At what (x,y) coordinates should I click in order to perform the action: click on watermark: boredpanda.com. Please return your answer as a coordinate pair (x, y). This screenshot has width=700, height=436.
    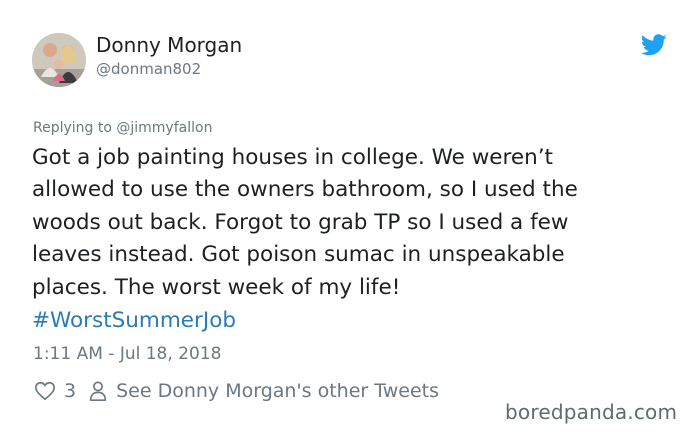
    Looking at the image, I should click on (591, 412).